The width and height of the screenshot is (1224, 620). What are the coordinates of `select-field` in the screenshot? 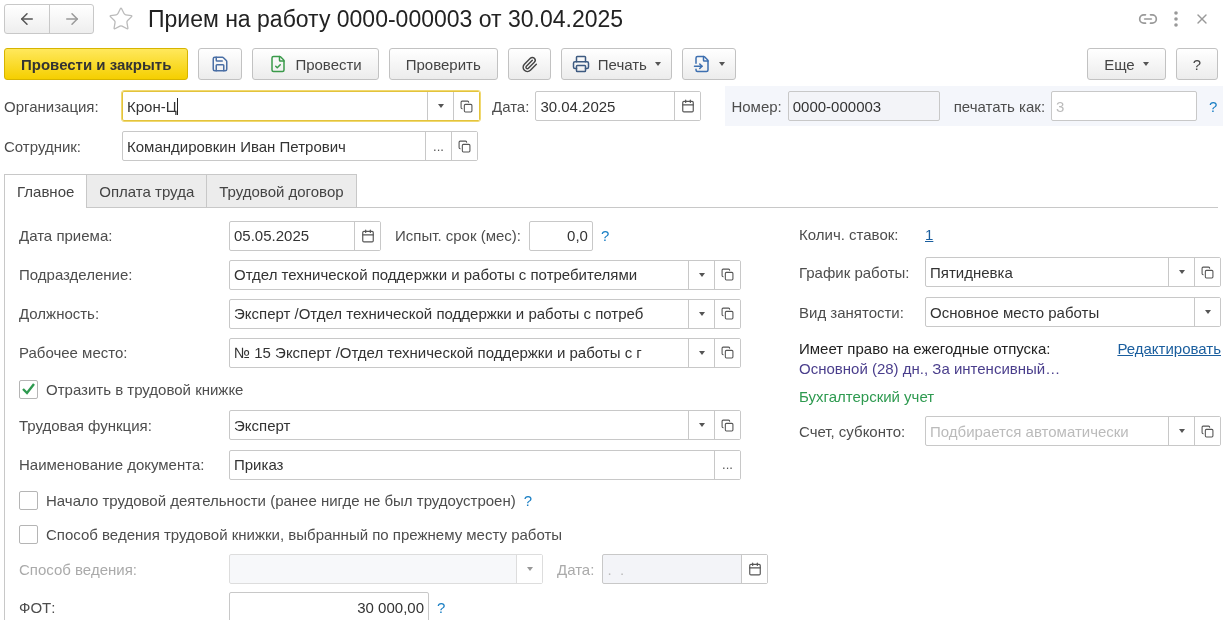 It's located at (386, 569).